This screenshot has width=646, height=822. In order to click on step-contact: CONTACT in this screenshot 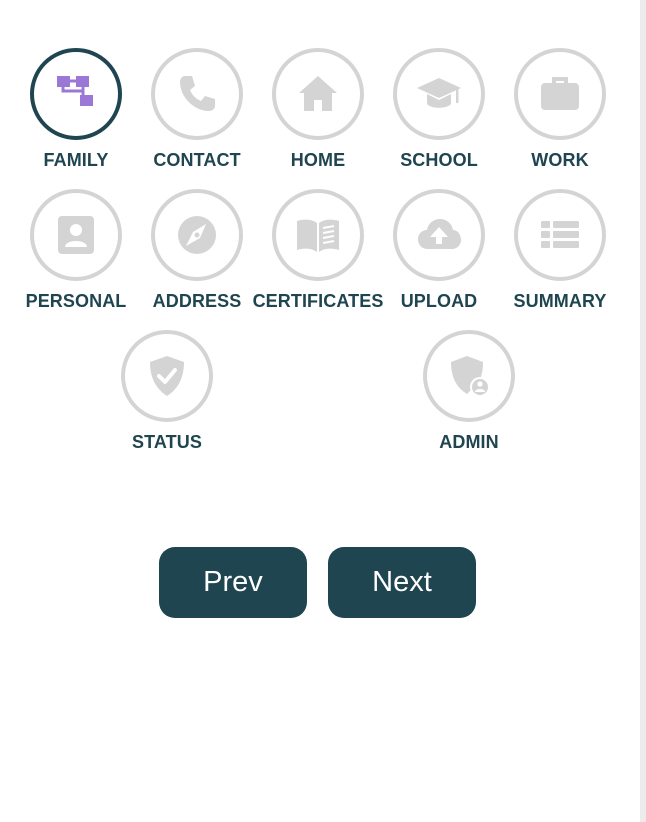, I will do `click(197, 109)`.